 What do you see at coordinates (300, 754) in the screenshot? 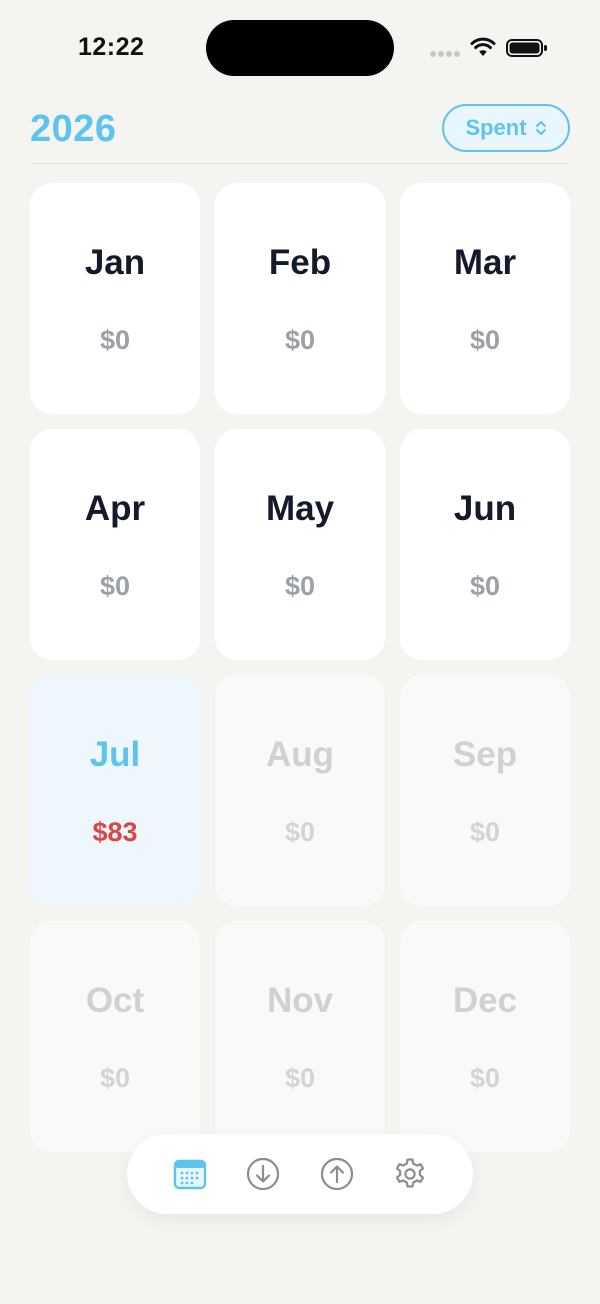
I see `month-name: Aug` at bounding box center [300, 754].